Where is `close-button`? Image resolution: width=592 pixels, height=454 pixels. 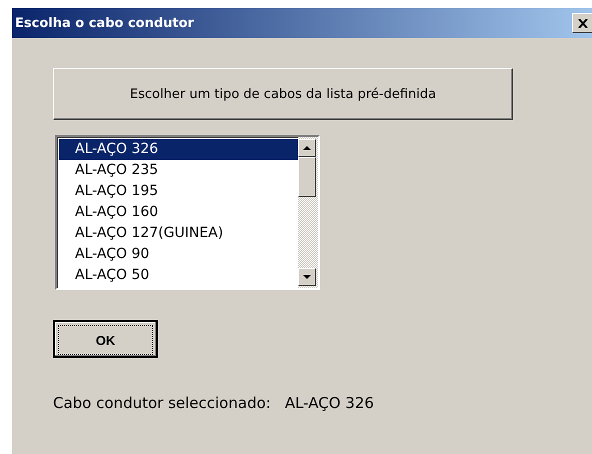 close-button is located at coordinates (582, 23).